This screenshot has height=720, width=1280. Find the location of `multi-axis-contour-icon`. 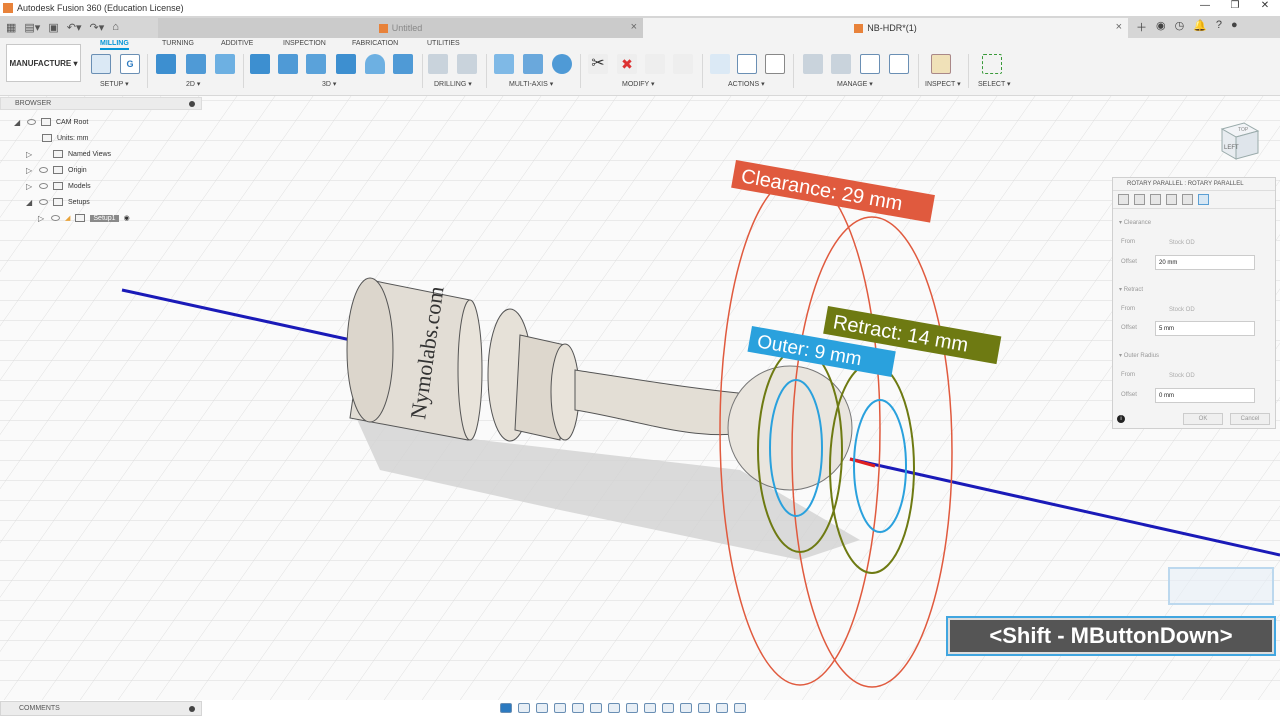

multi-axis-contour-icon is located at coordinates (533, 64).